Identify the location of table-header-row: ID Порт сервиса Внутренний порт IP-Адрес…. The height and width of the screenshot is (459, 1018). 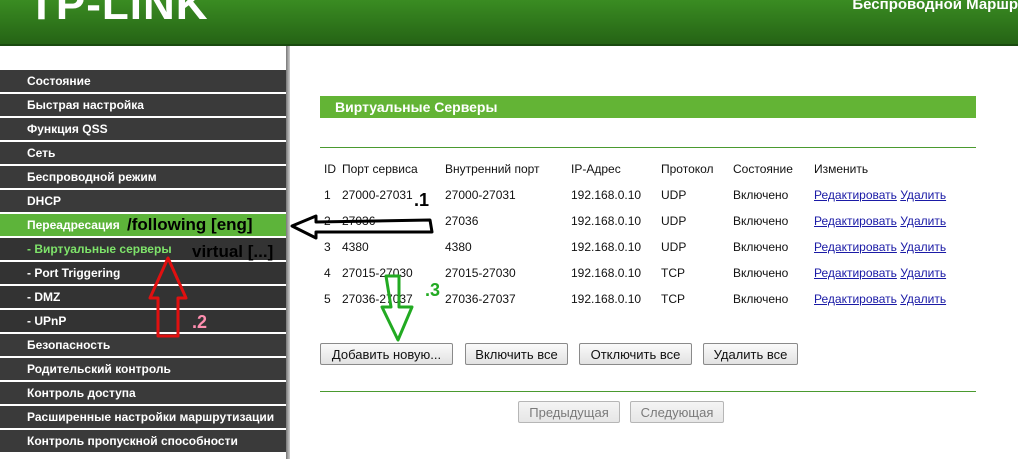
(642, 169).